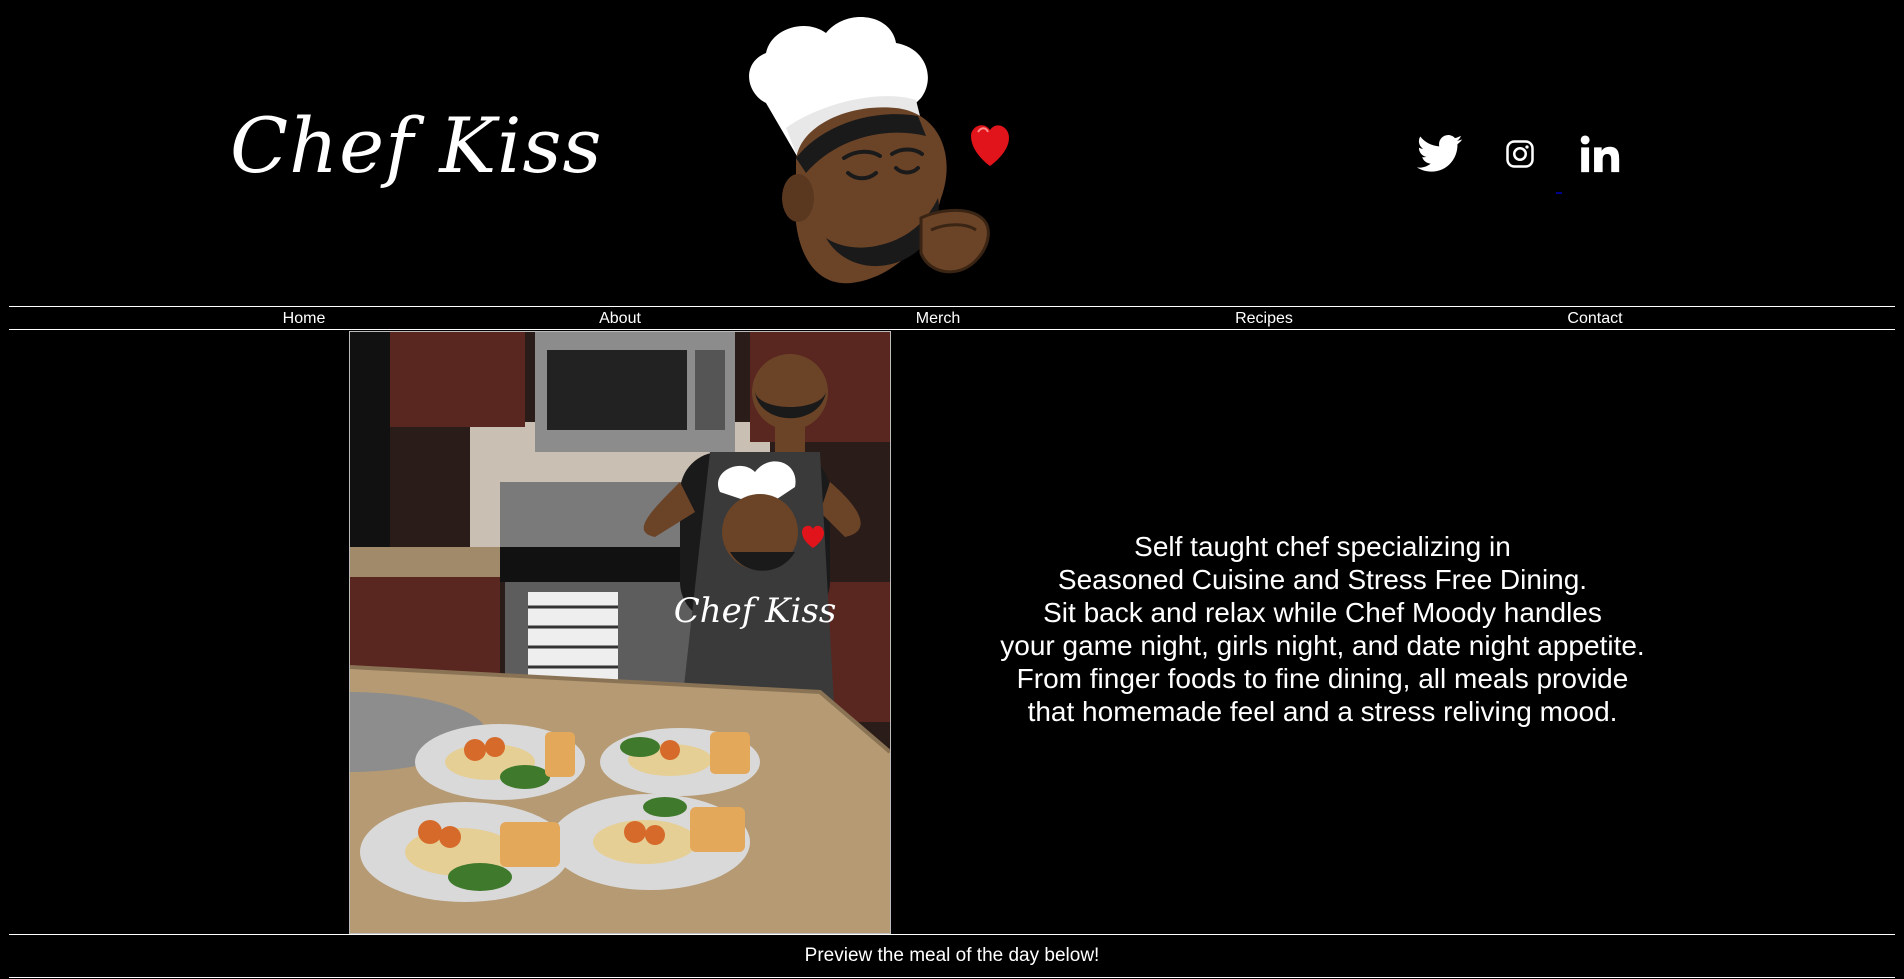 This screenshot has width=1904, height=979. Describe the element at coordinates (1322, 579) in the screenshot. I see `intro-line: Seasoned Cuisine and Stress Free Dining.` at that location.